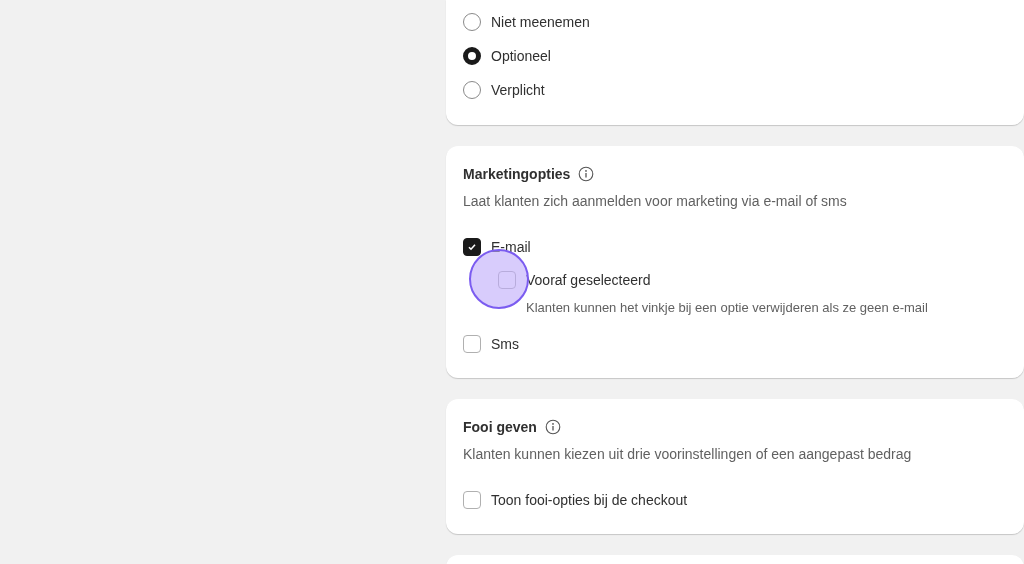  Describe the element at coordinates (727, 308) in the screenshot. I see `option-hint: Klanten kunnen het vinkje bij een optie verwijderen als ze geen e-mail` at that location.